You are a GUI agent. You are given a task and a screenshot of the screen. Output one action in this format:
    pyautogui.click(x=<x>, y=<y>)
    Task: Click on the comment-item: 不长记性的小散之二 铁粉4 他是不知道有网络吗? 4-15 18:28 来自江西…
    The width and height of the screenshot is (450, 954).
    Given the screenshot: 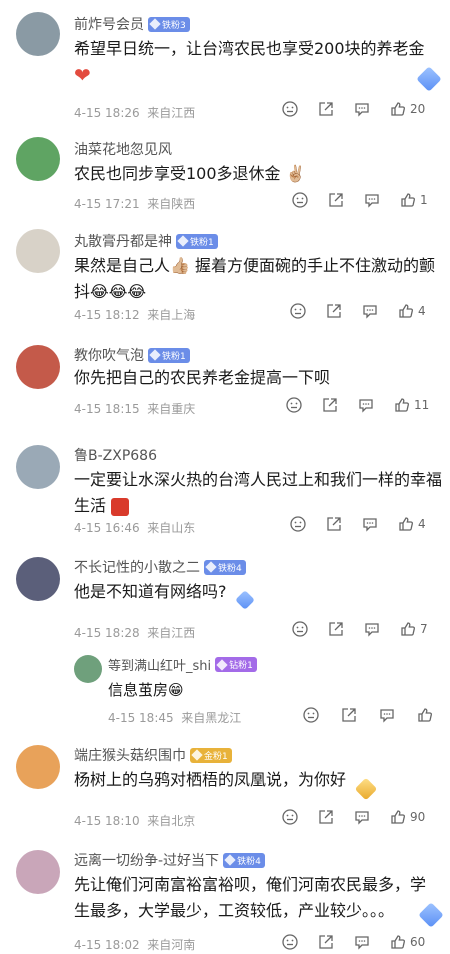 What is the action you would take?
    pyautogui.click(x=225, y=599)
    